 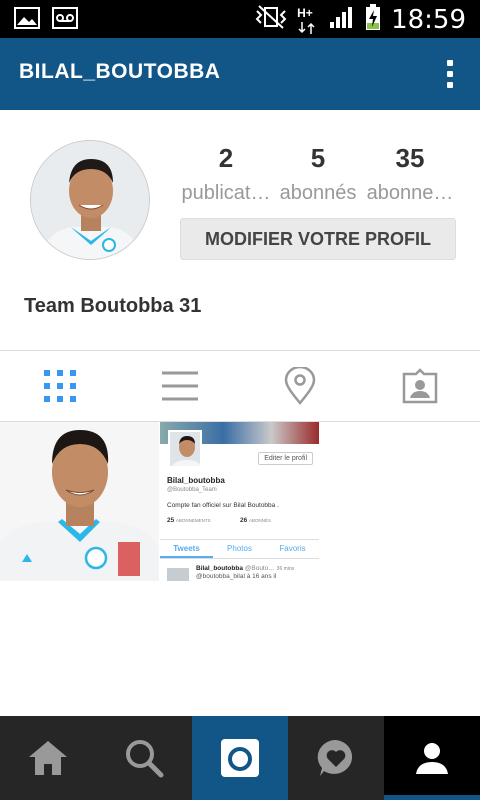 I want to click on nav-profile, so click(x=432, y=758).